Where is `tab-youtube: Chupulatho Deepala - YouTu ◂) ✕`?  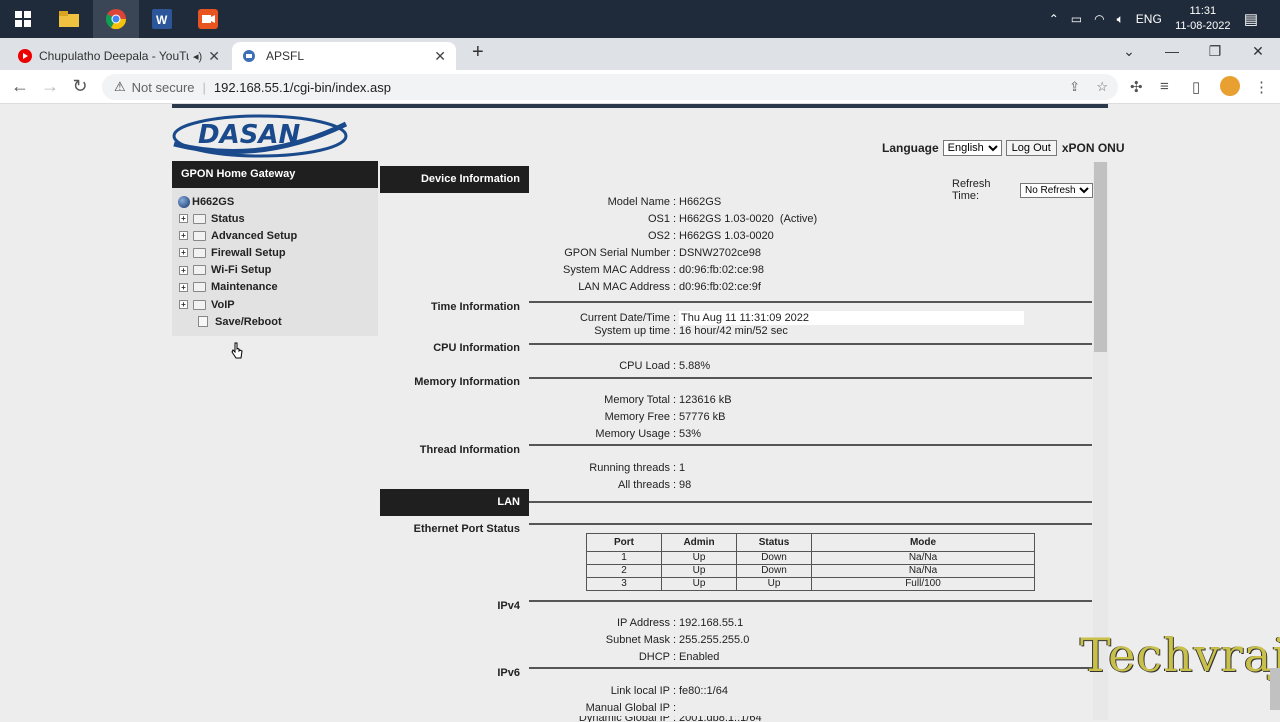
tab-youtube: Chupulatho Deepala - YouTu ◂) ✕ is located at coordinates (119, 56).